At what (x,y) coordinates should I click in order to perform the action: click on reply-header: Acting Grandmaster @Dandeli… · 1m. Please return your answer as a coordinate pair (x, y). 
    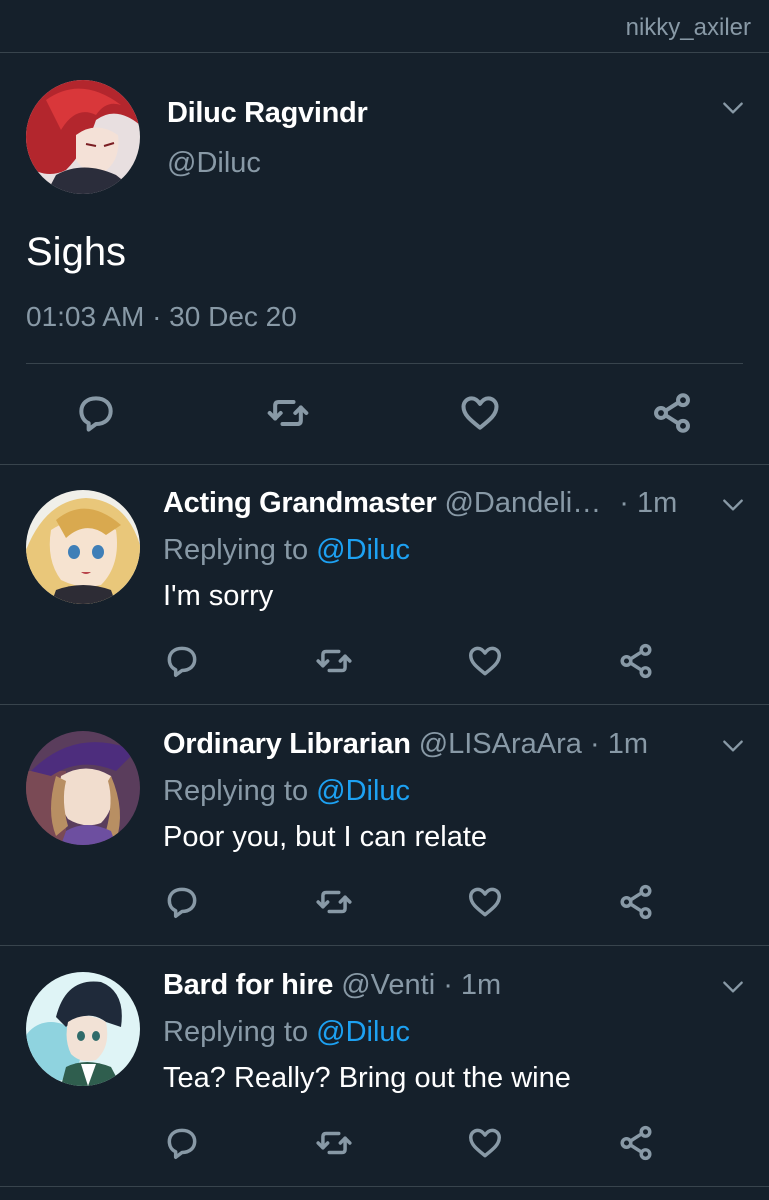
    Looking at the image, I should click on (420, 503).